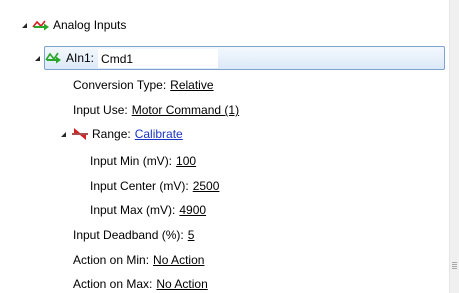 This screenshot has width=459, height=293. What do you see at coordinates (54, 58) in the screenshot?
I see `green-arrow-icon` at bounding box center [54, 58].